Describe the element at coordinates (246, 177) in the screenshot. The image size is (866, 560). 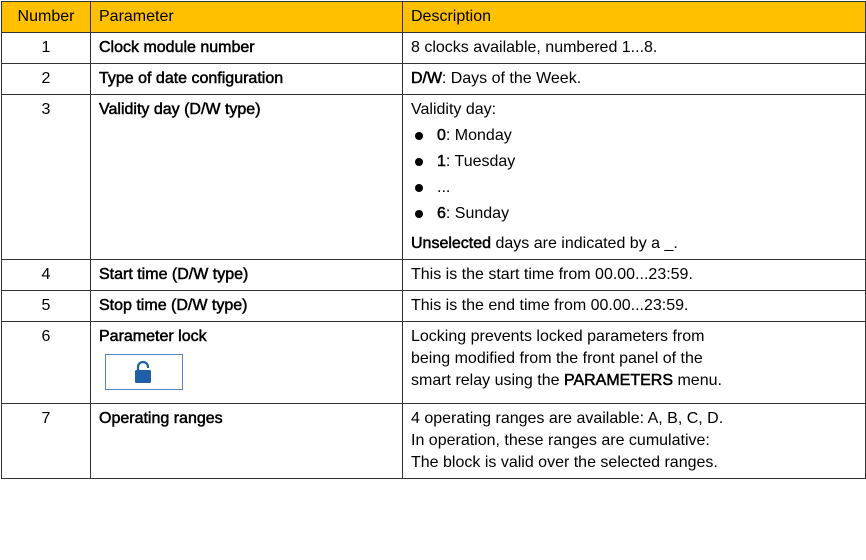
I see `row-parameter: Validity day (D/W type)` at that location.